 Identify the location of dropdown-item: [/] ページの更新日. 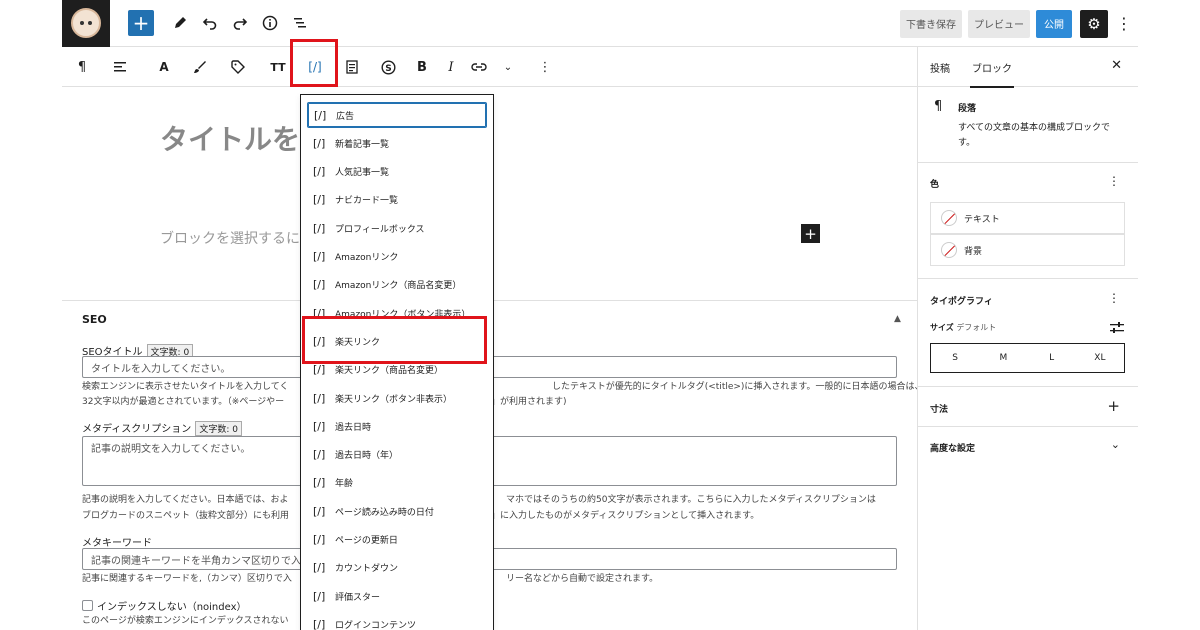
(397, 540).